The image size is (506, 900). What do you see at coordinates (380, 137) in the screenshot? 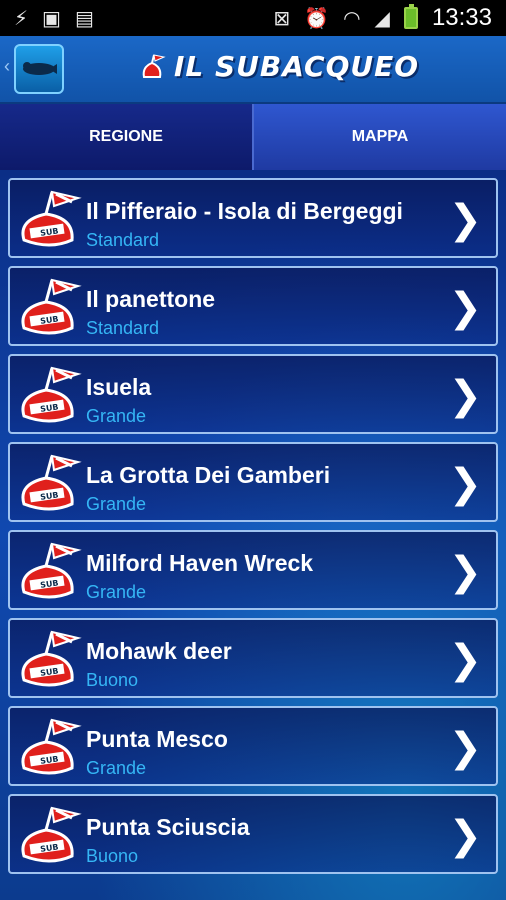
I see `tab-mappa: MAPPA` at bounding box center [380, 137].